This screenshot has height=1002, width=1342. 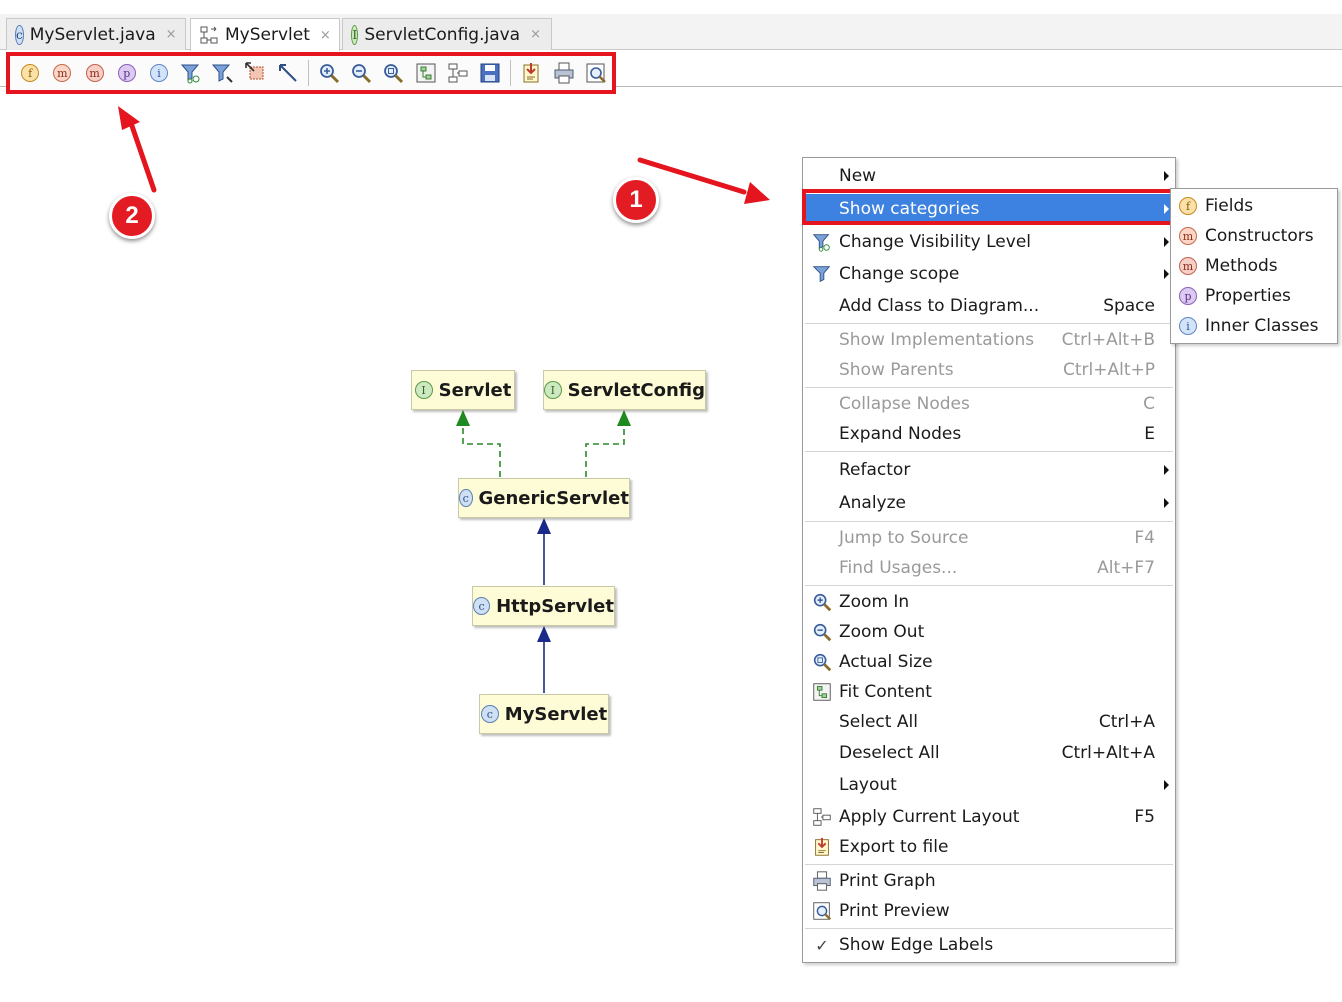 I want to click on tab-servletconfig-java: I ServletConfig.java ×, so click(x=447, y=34).